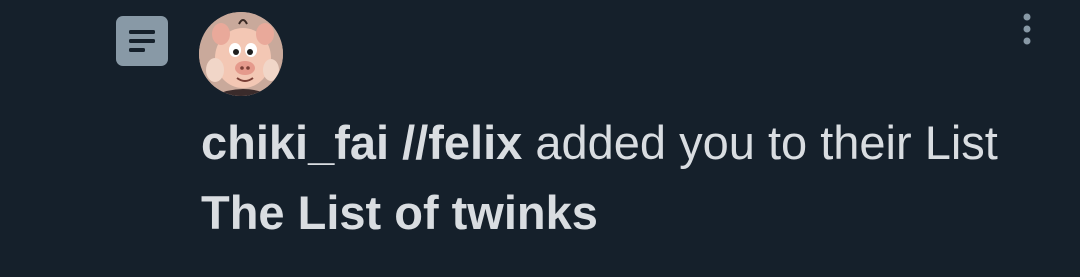 This screenshot has height=277, width=1080. What do you see at coordinates (142, 41) in the screenshot?
I see `list-icon` at bounding box center [142, 41].